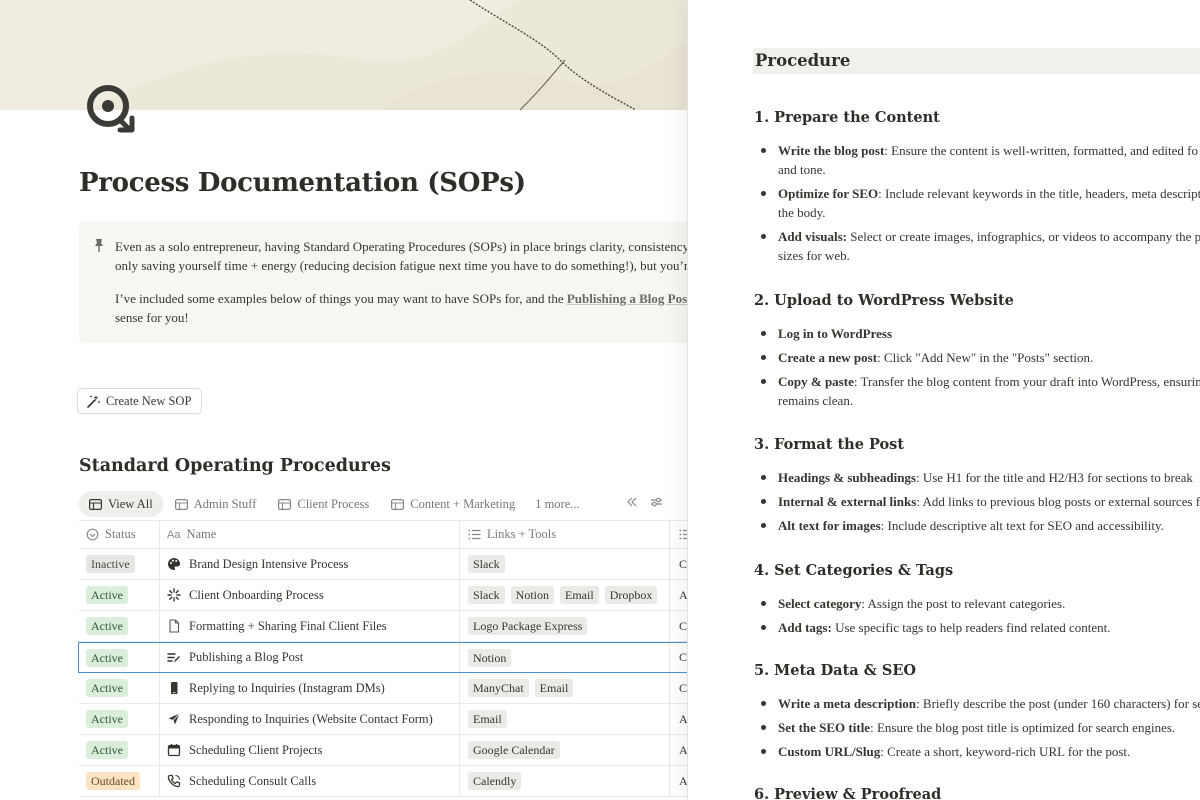 The height and width of the screenshot is (800, 1200). What do you see at coordinates (564, 534) in the screenshot?
I see `links-column-header: Links + Tools` at bounding box center [564, 534].